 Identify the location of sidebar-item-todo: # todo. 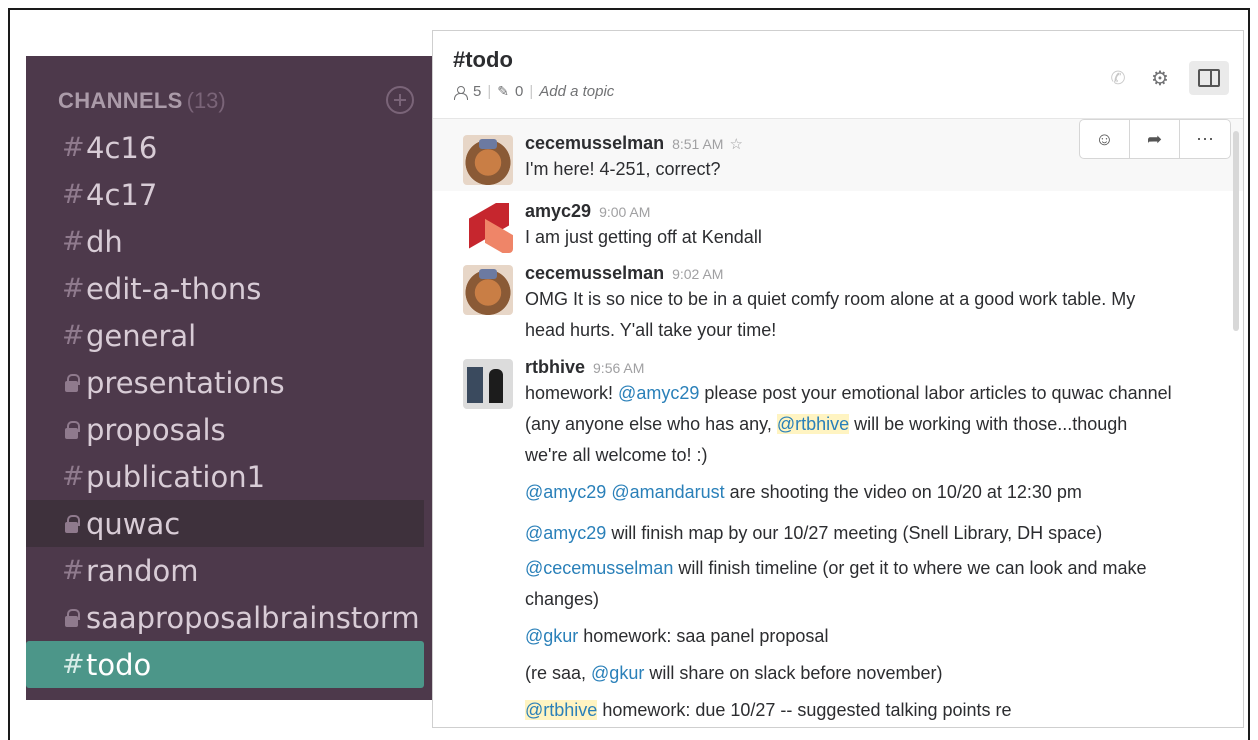
(225, 664).